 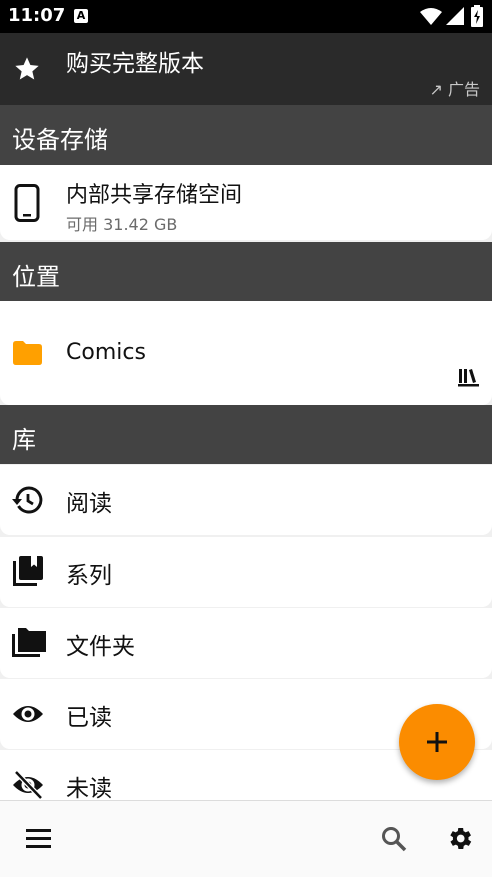 I want to click on wifi-icon, so click(x=431, y=16).